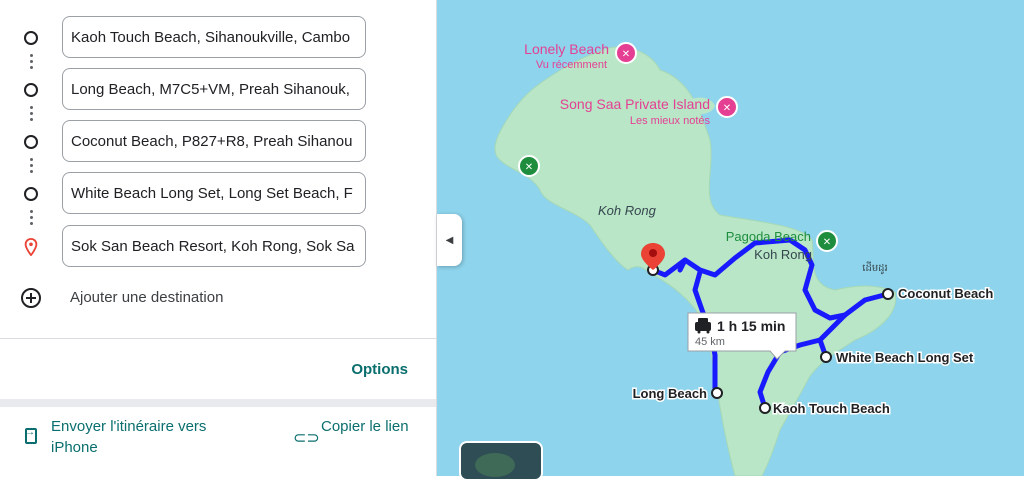  Describe the element at coordinates (831, 408) in the screenshot. I see `stop-label: Kaoh Touch Beach` at that location.